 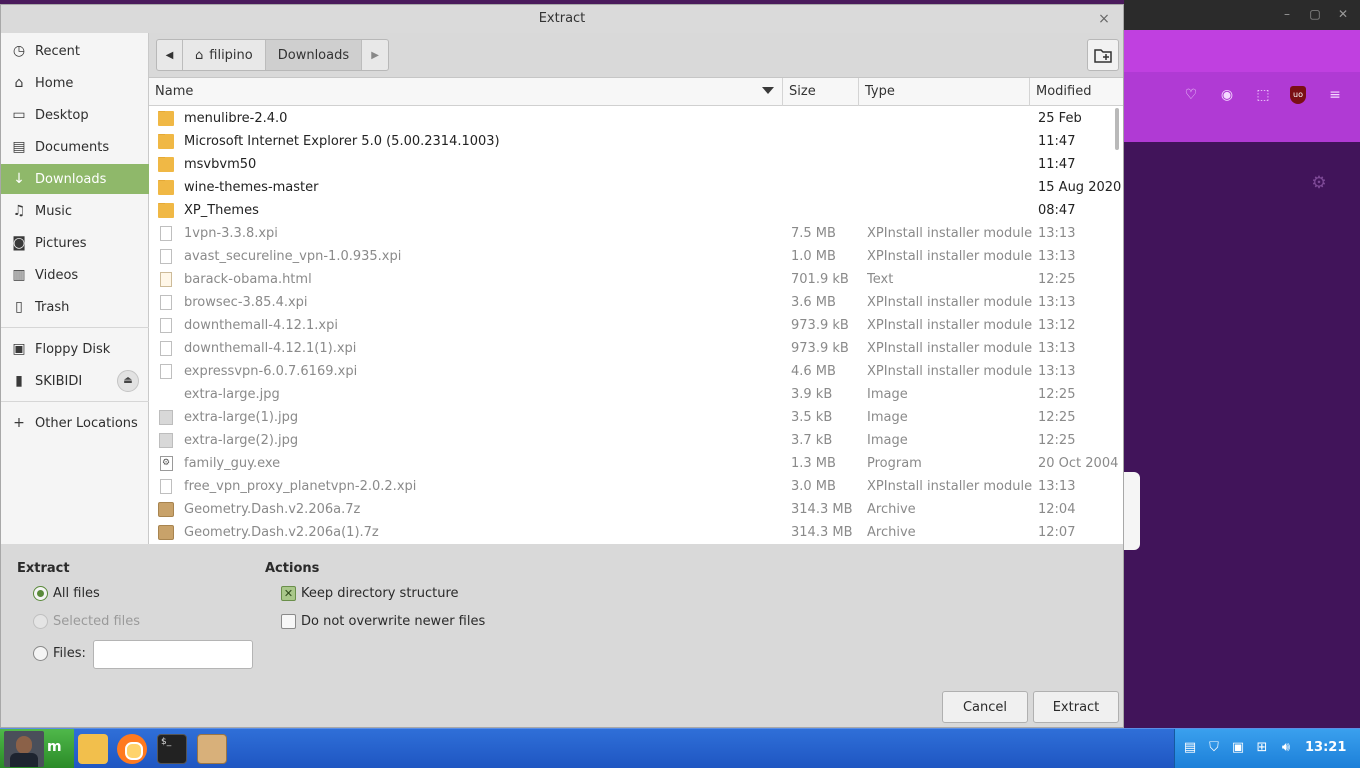 What do you see at coordinates (1214, 748) in the screenshot?
I see `shield-icon: ⛉` at bounding box center [1214, 748].